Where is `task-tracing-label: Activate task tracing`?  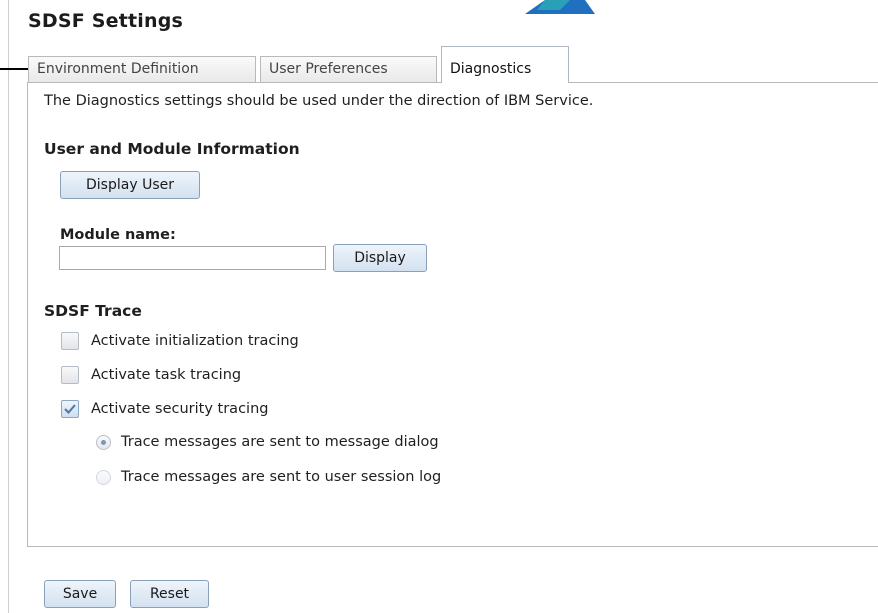 task-tracing-label: Activate task tracing is located at coordinates (166, 375).